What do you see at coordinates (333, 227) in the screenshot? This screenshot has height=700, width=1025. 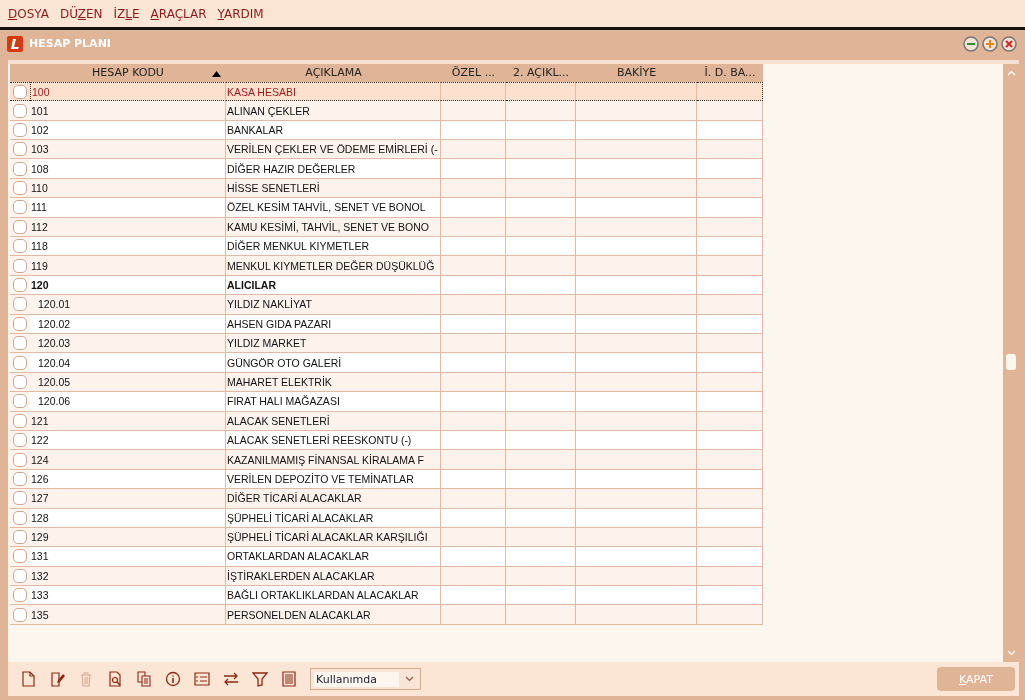 I see `table-cell: KAMU KESİMİ, TAHVİL, SENET VE BONO` at bounding box center [333, 227].